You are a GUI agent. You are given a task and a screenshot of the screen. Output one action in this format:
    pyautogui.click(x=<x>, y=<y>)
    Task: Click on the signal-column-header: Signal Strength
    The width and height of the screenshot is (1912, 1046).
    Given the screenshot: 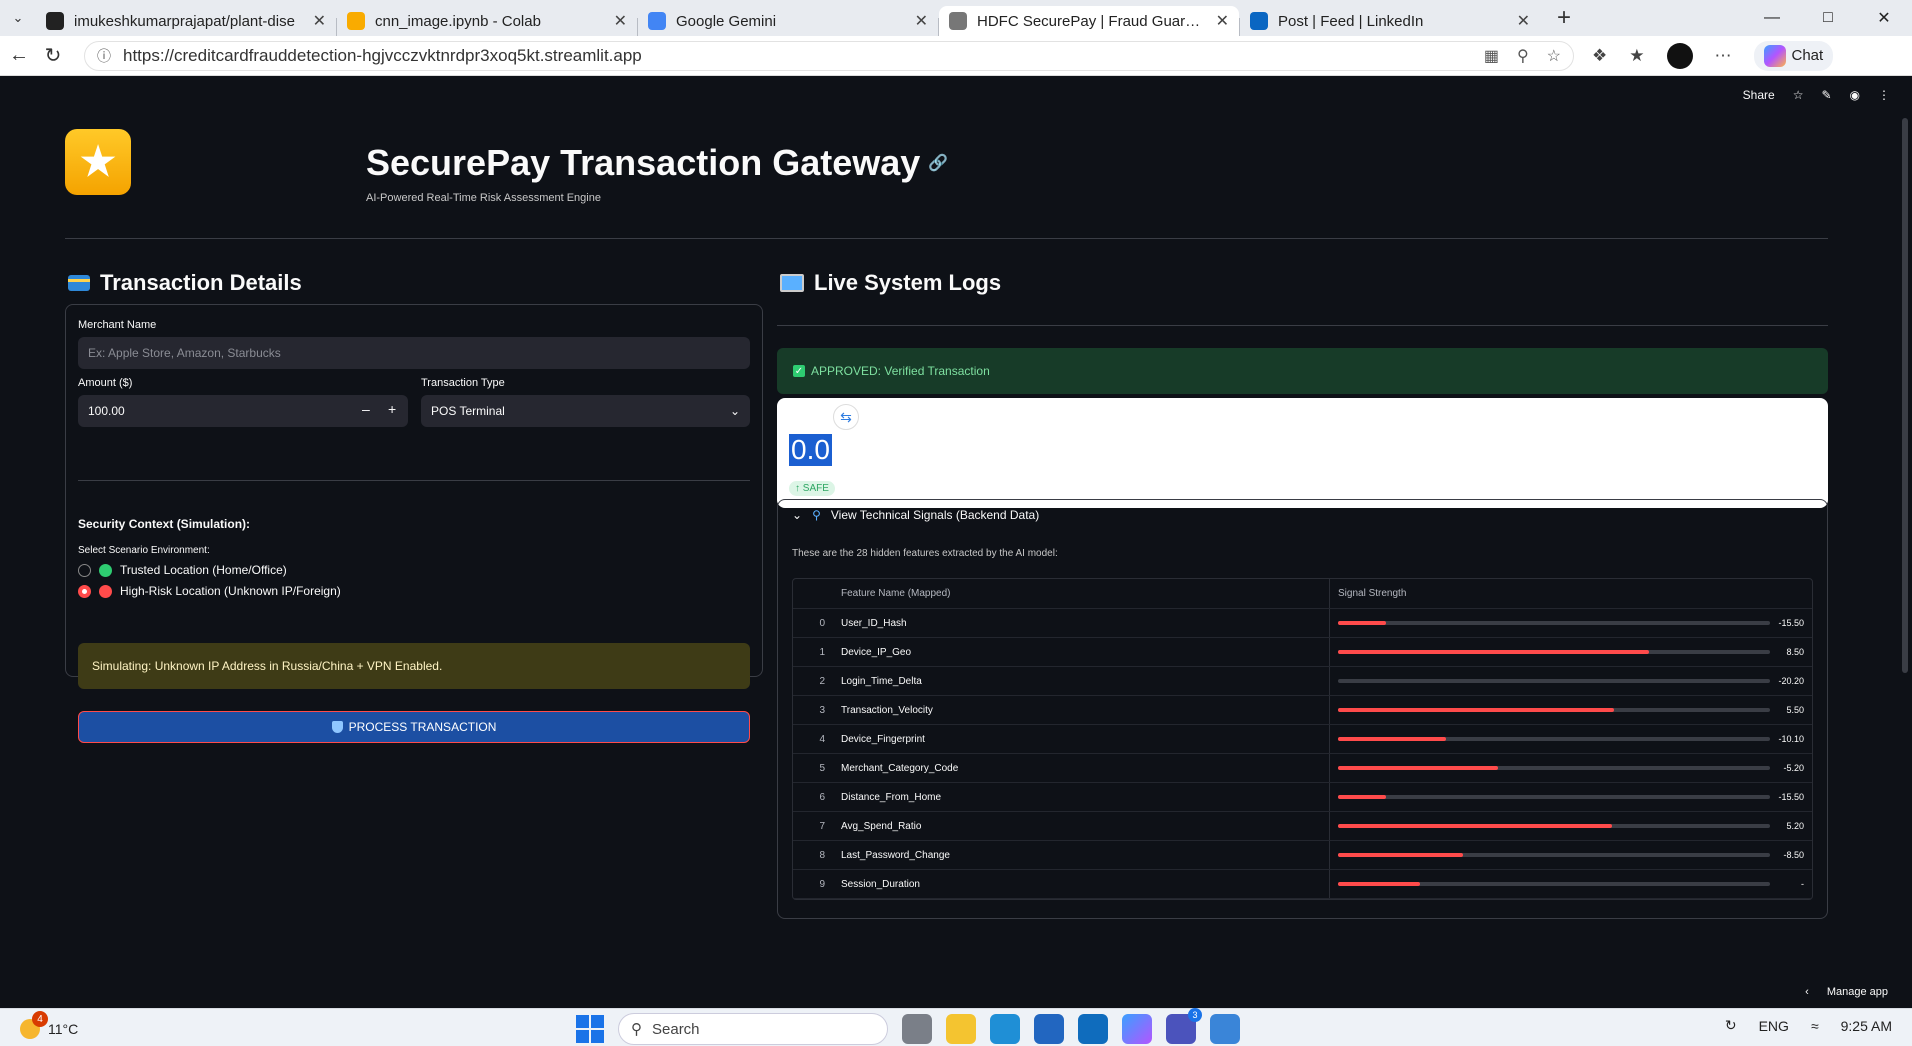 What is the action you would take?
    pyautogui.click(x=1571, y=593)
    